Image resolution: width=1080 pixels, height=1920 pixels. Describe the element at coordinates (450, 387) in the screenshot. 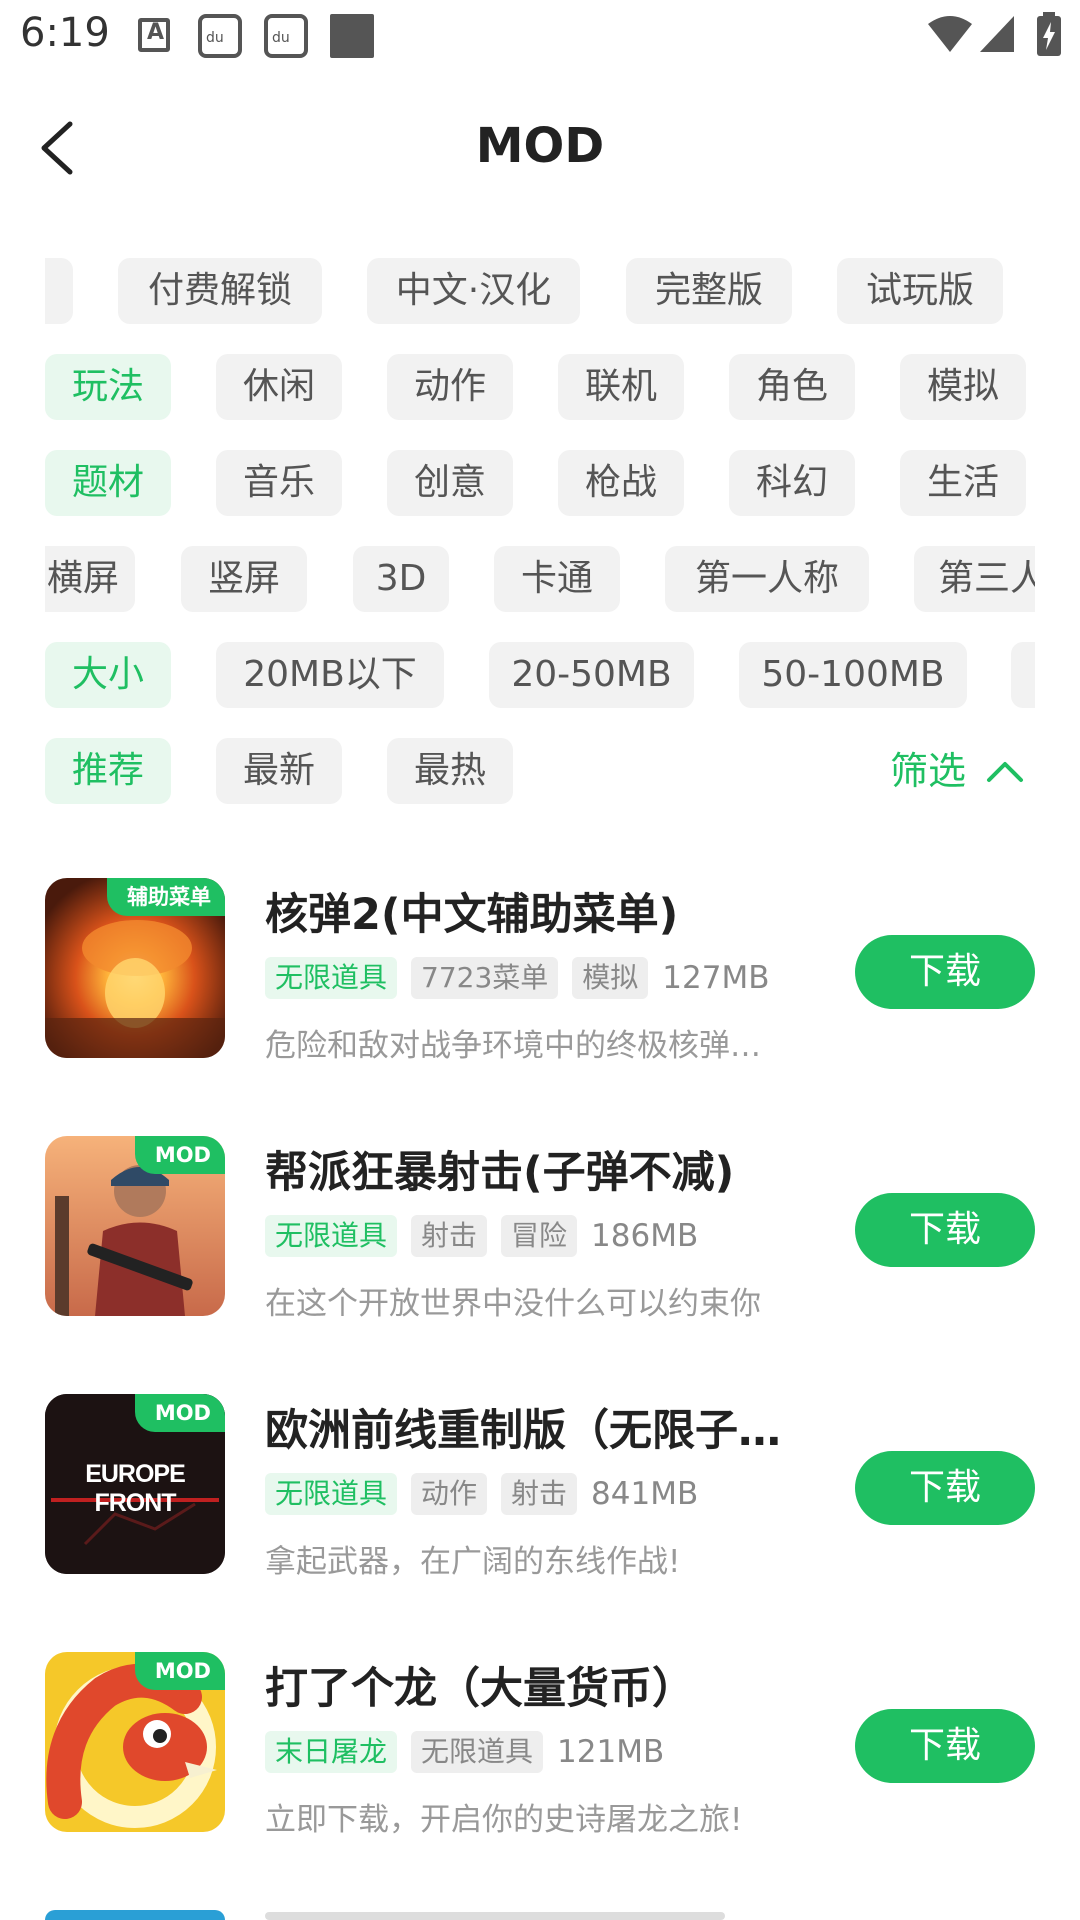

I see `filter-chip: 动作` at that location.